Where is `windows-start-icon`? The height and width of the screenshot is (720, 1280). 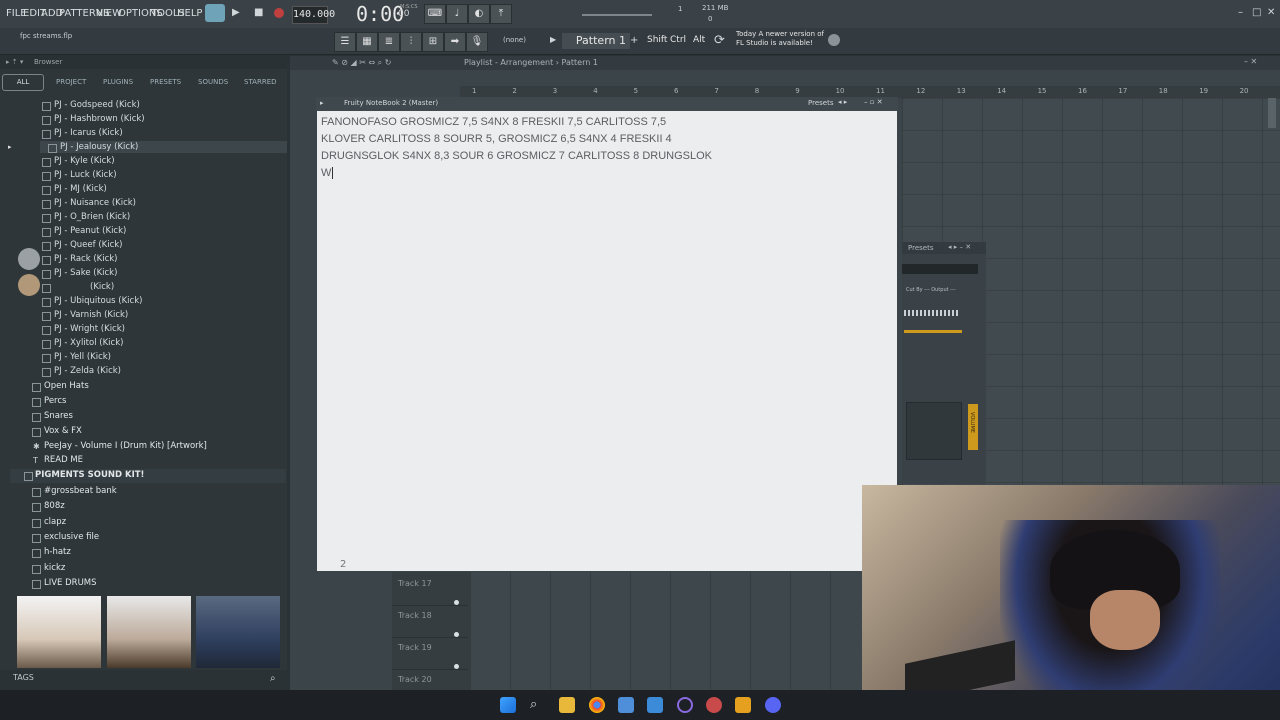 windows-start-icon is located at coordinates (508, 705).